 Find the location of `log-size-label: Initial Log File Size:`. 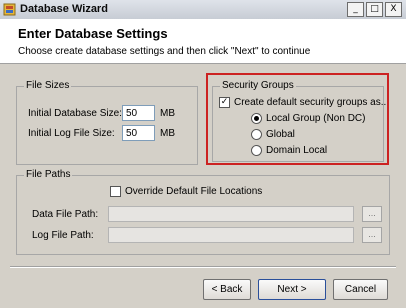

log-size-label: Initial Log File Size: is located at coordinates (71, 133).